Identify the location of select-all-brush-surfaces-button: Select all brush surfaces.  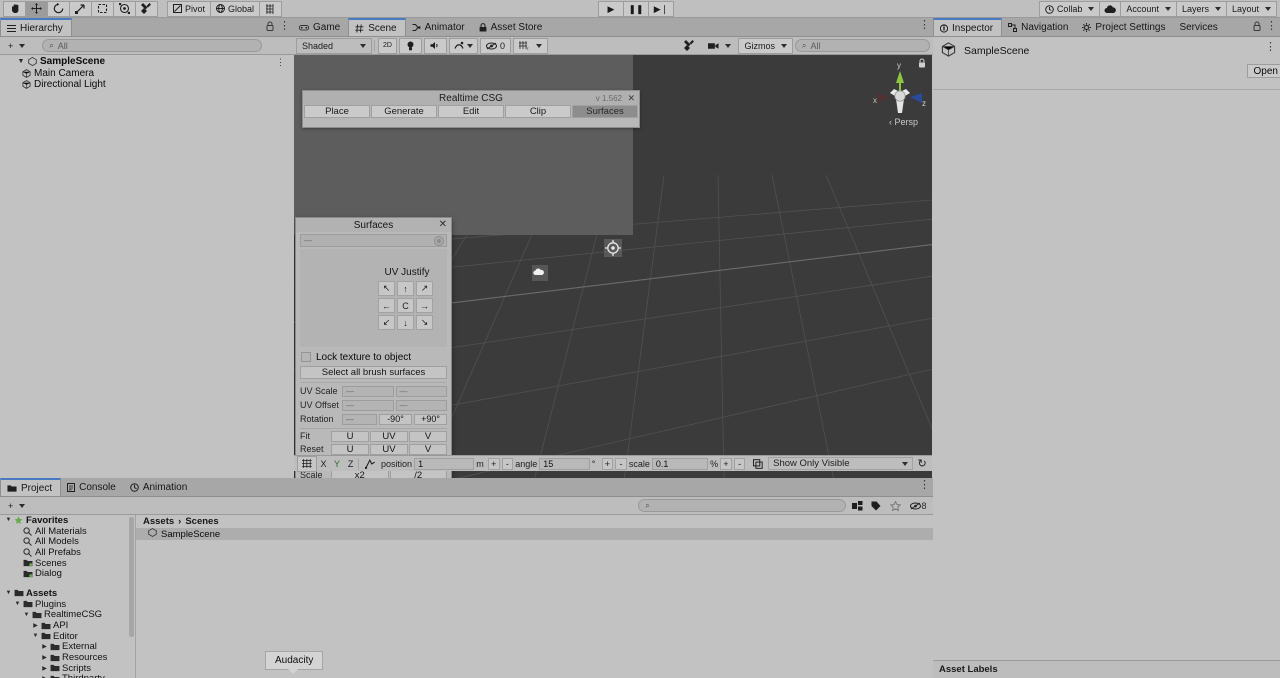
(373, 372).